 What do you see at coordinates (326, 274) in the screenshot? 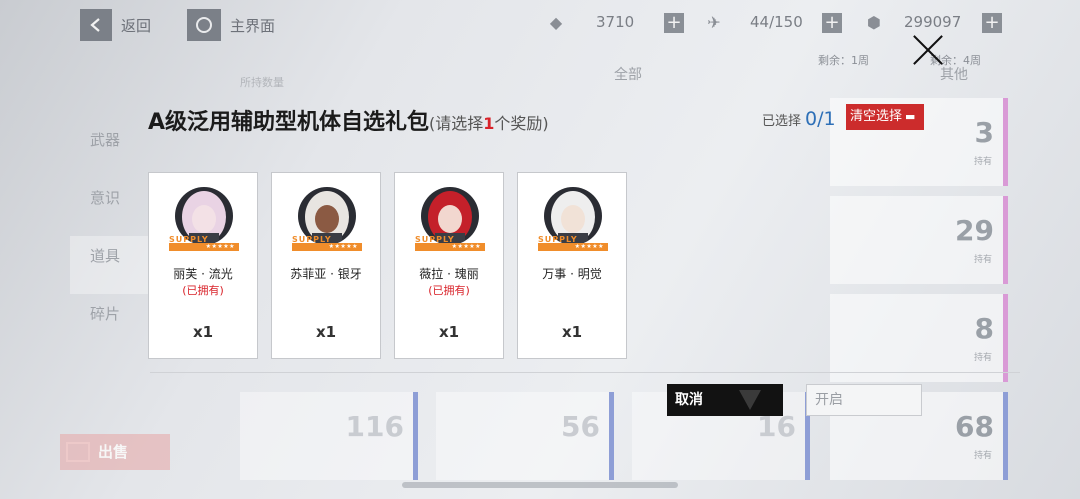
I see `card-name: 苏菲亚 · 银牙` at bounding box center [326, 274].